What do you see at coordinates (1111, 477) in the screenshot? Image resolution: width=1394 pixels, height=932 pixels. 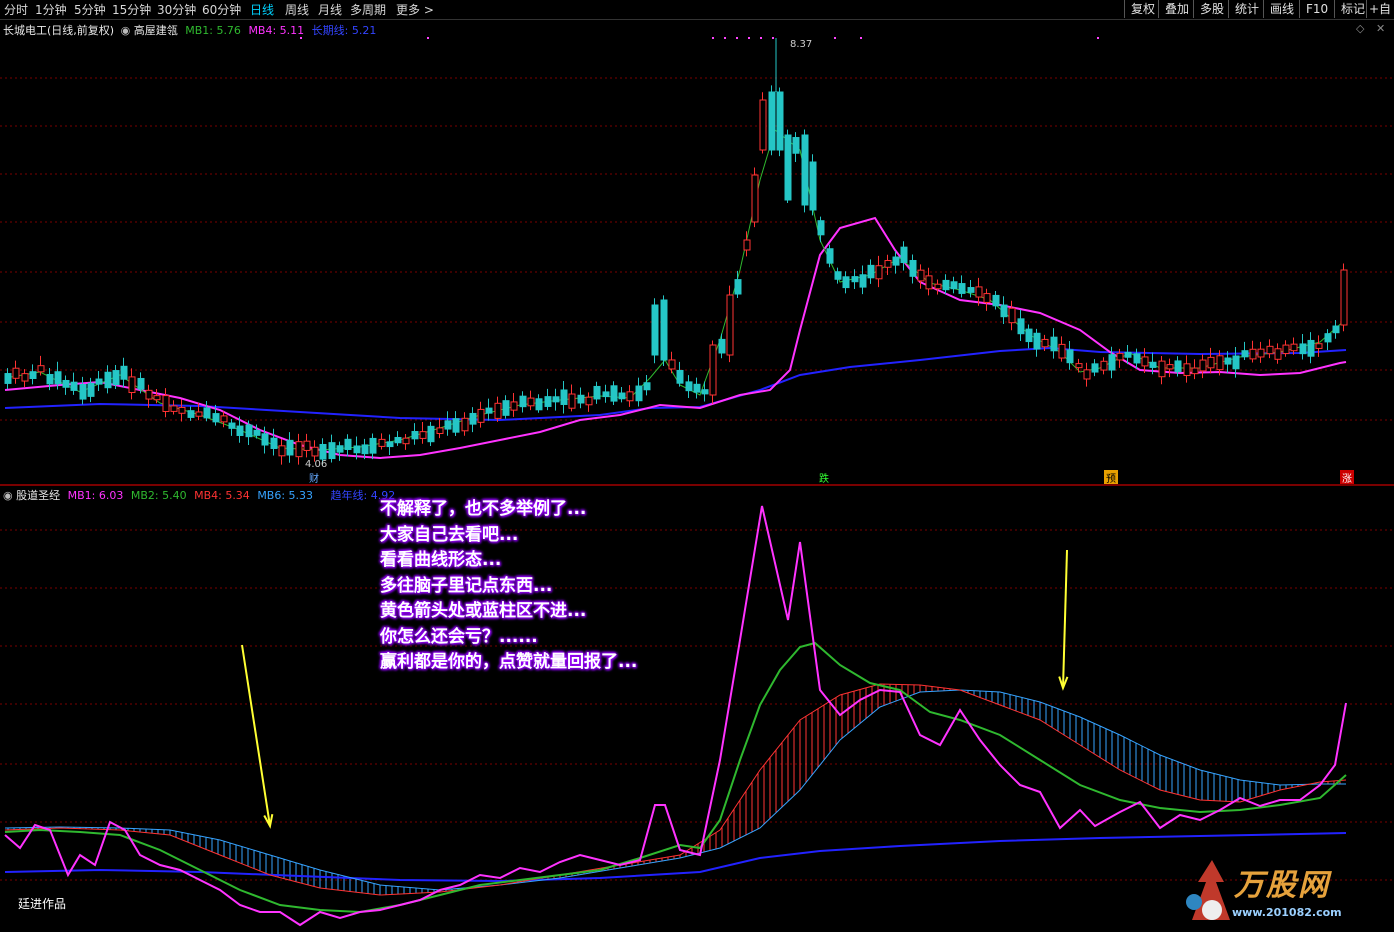 I see `event-marker-forecast: 预` at bounding box center [1111, 477].